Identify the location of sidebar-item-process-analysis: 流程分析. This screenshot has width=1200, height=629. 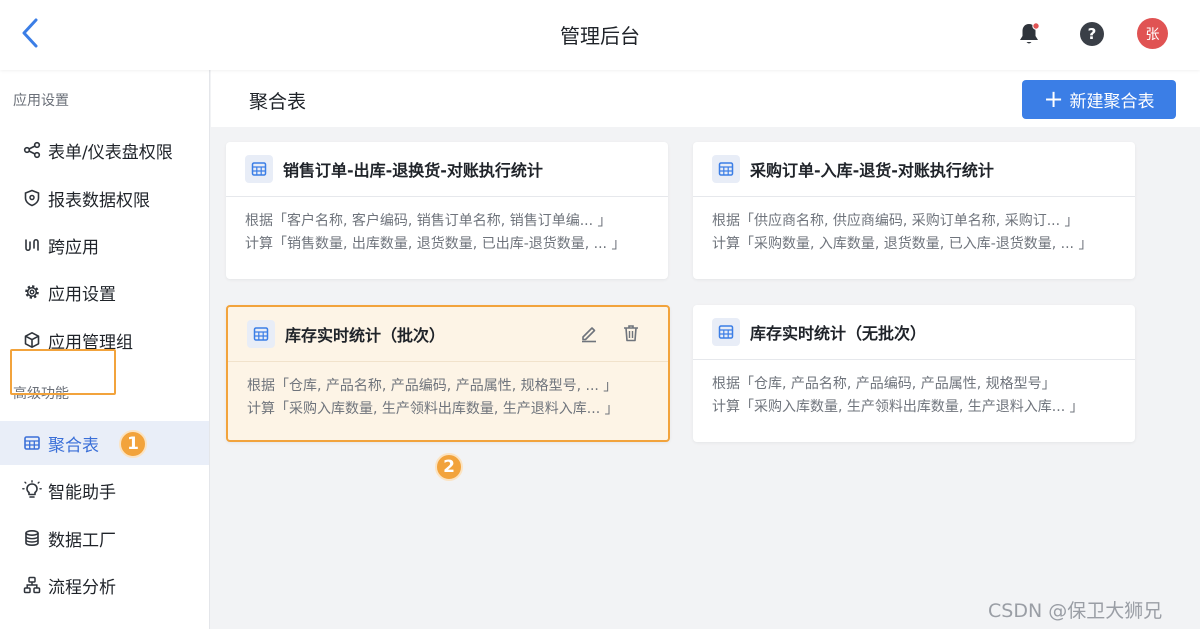
(104, 585).